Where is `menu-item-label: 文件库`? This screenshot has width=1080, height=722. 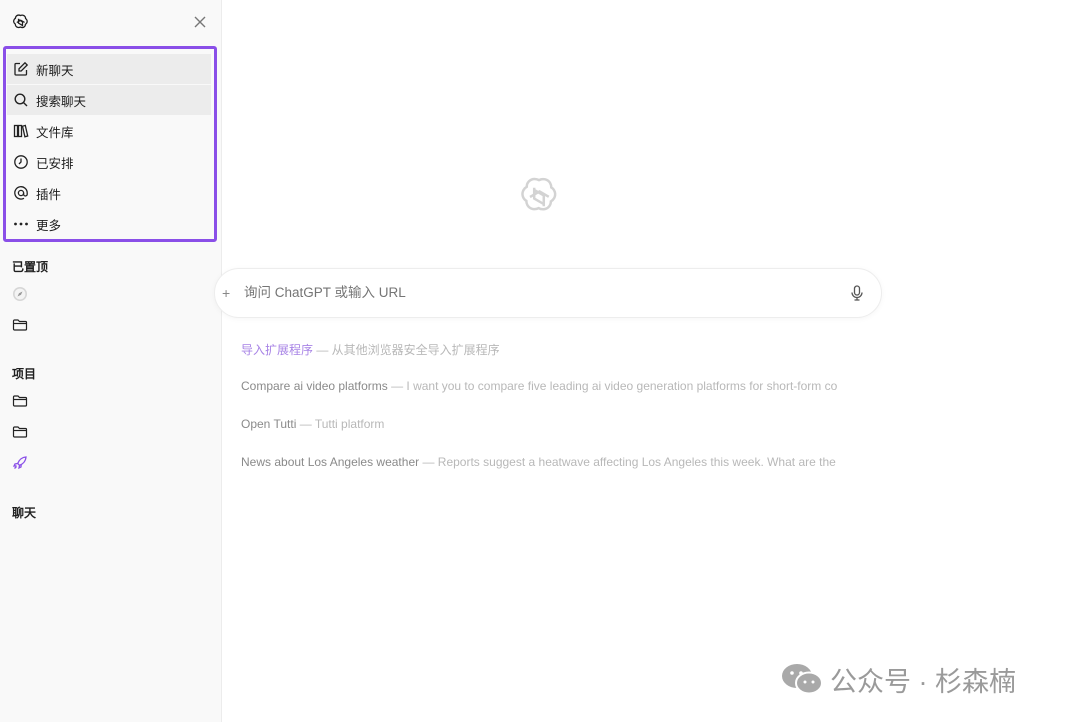 menu-item-label: 文件库 is located at coordinates (55, 132).